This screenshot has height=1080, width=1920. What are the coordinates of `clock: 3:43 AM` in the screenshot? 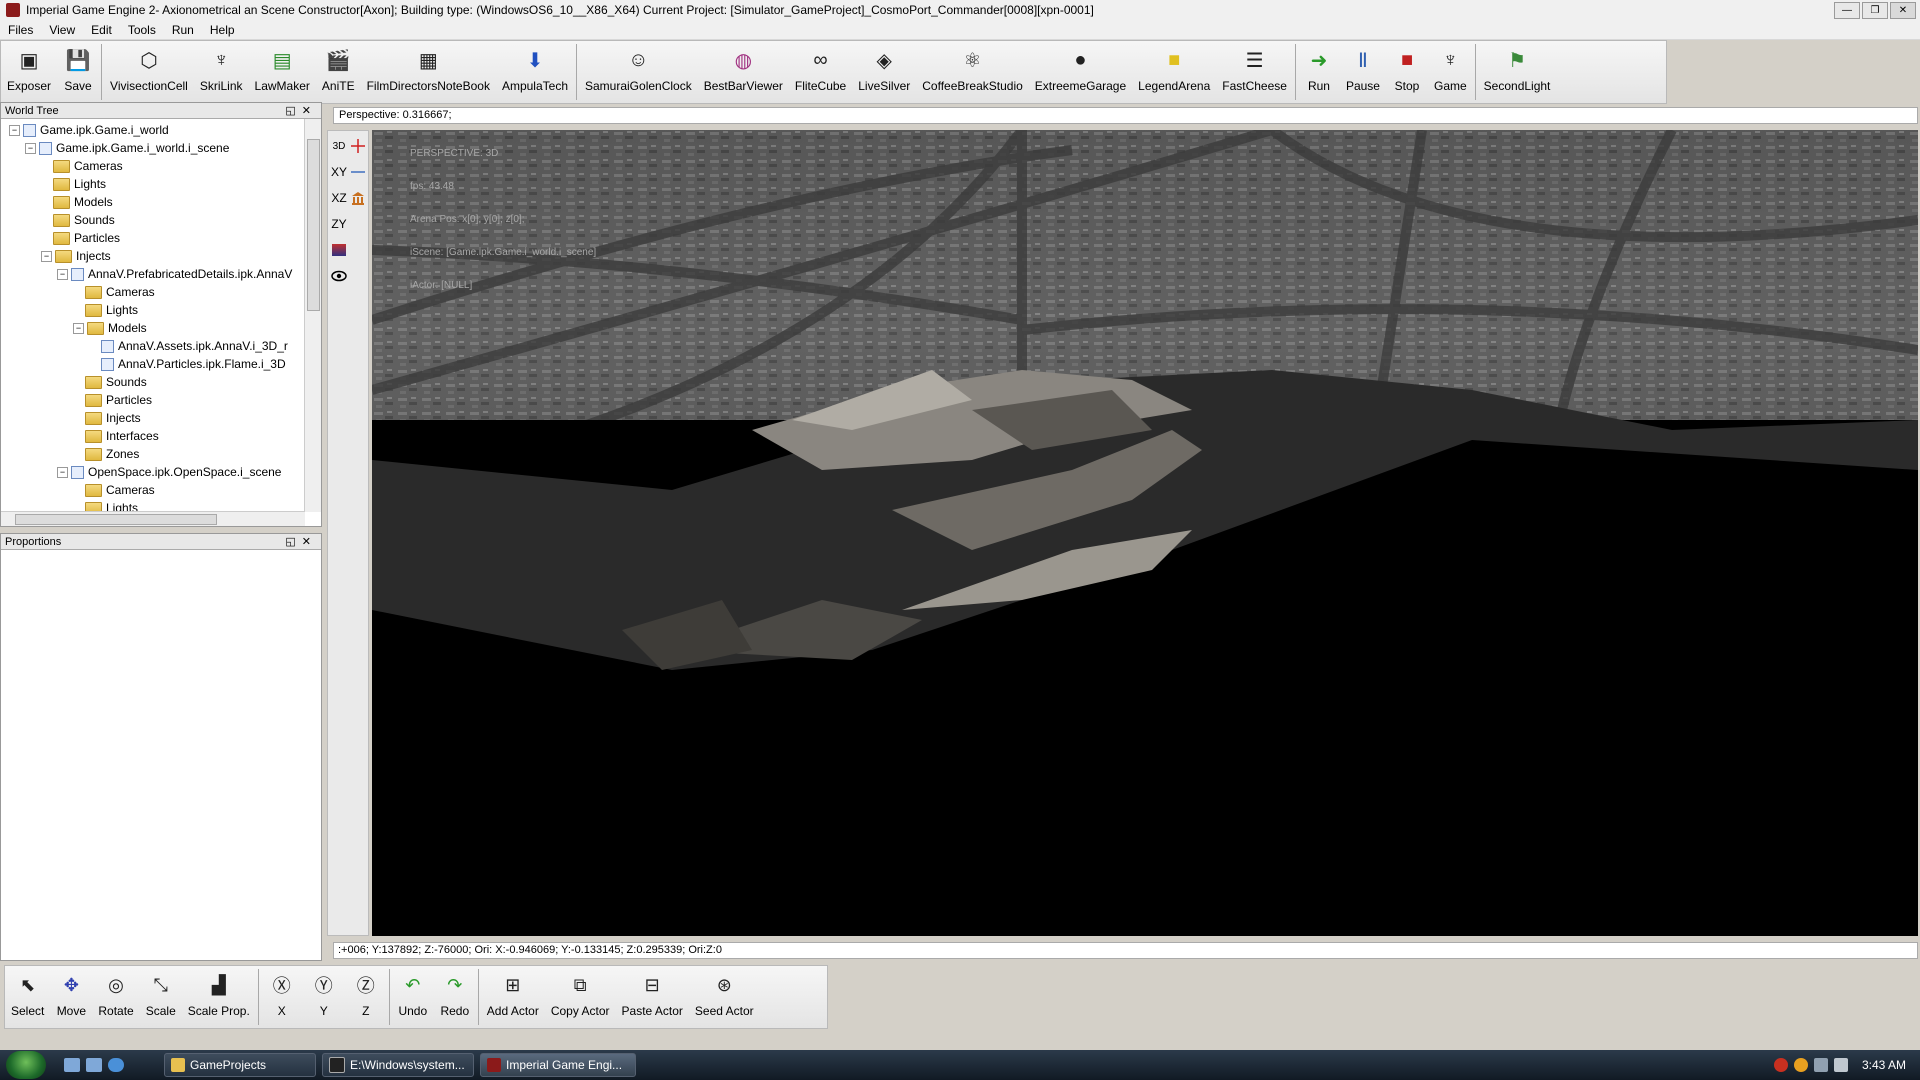 It's located at (1884, 1065).